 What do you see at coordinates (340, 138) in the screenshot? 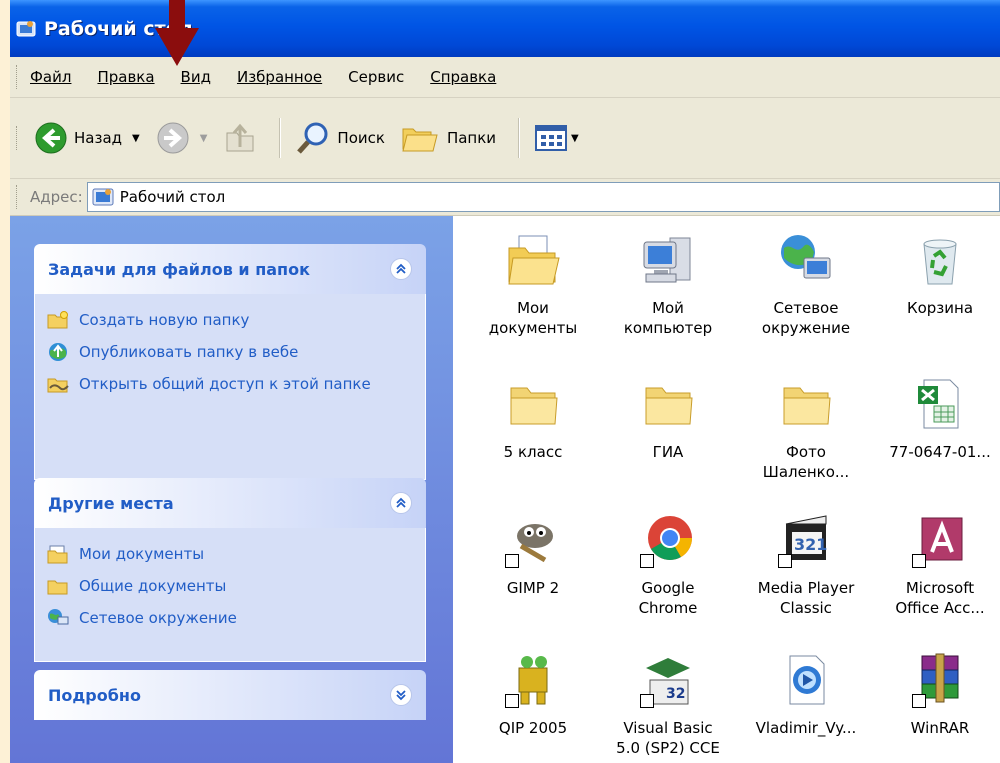
I see `search-button: Поиск` at bounding box center [340, 138].